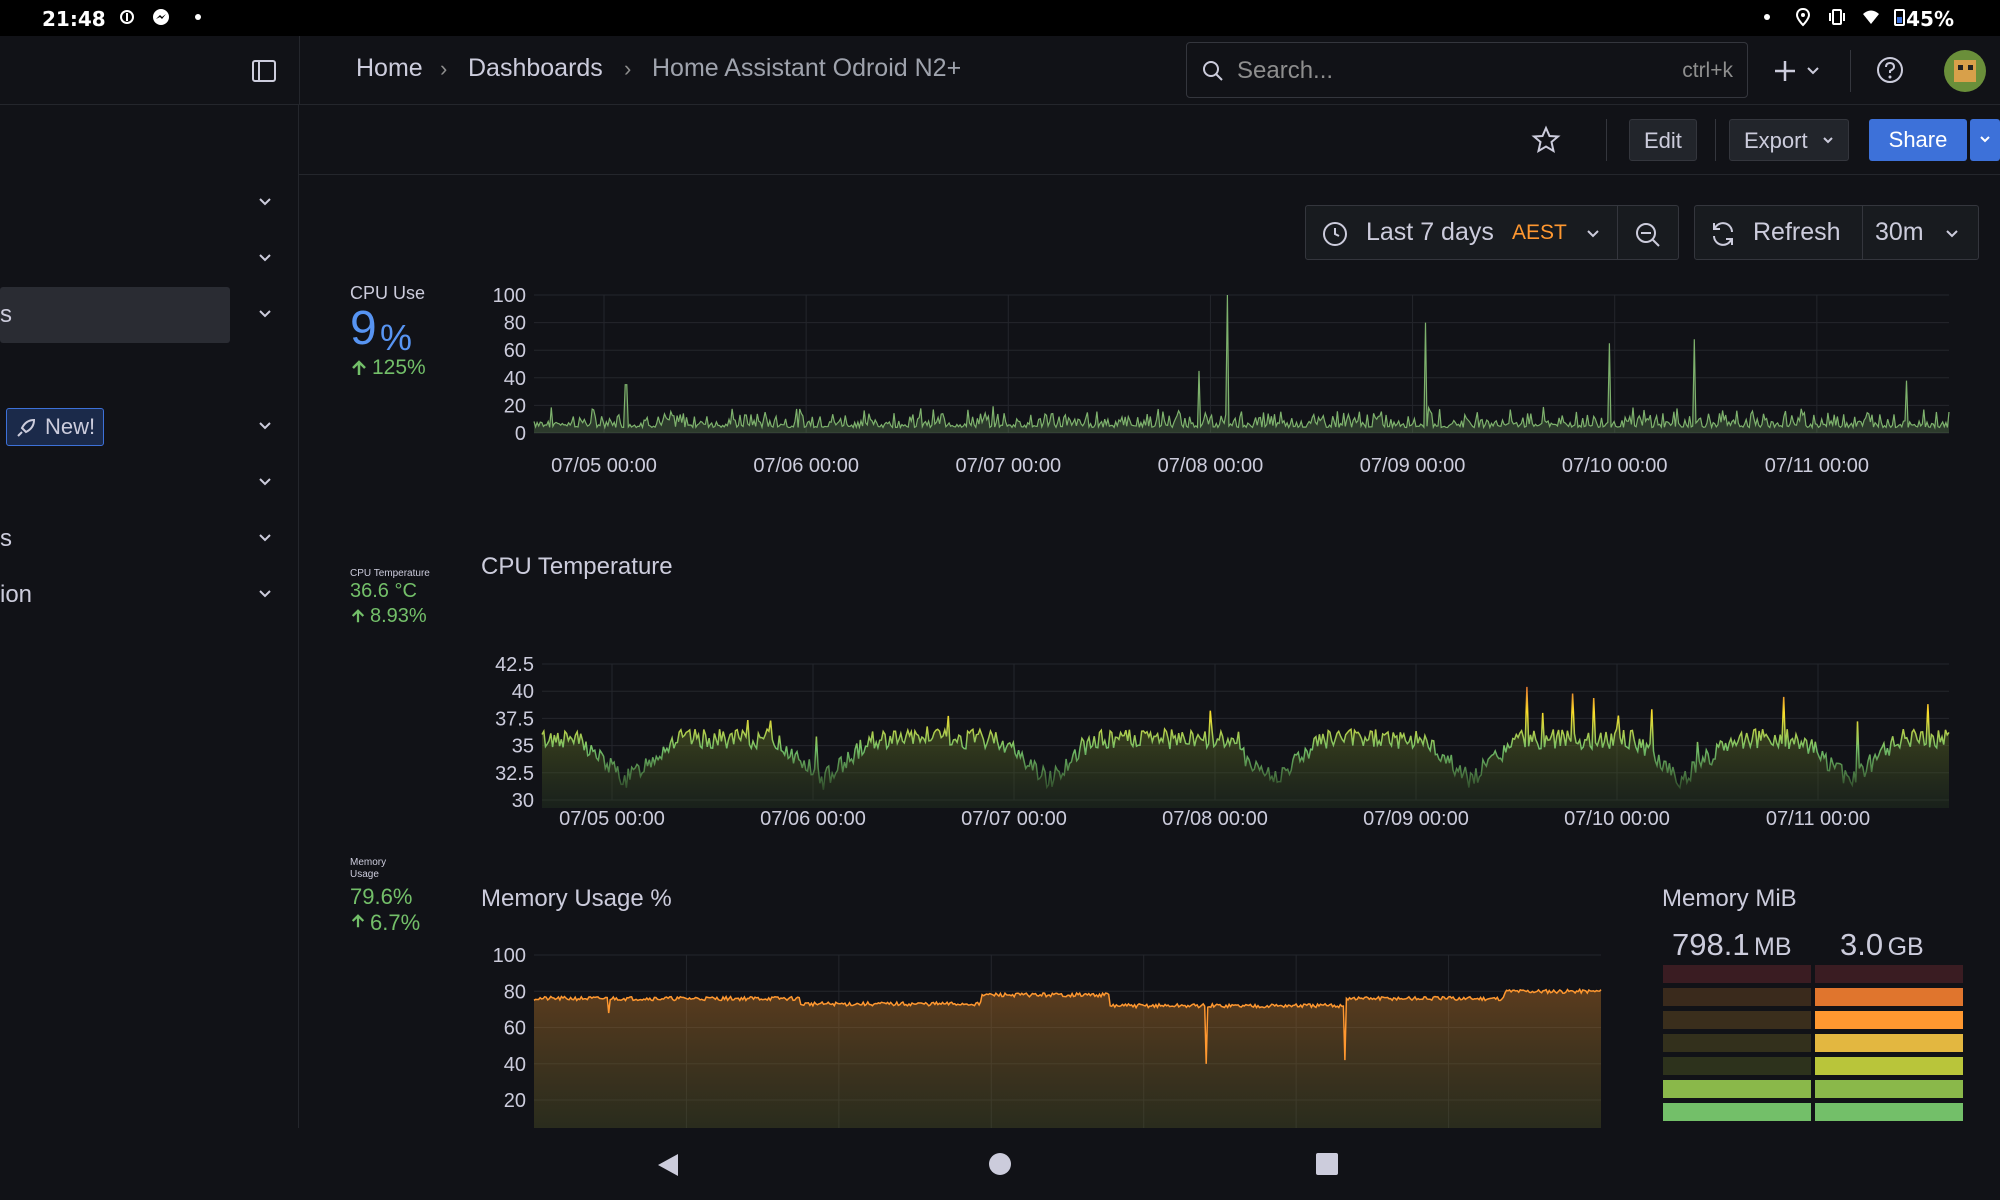 This screenshot has width=2000, height=1200. I want to click on active-highlight, so click(115, 315).